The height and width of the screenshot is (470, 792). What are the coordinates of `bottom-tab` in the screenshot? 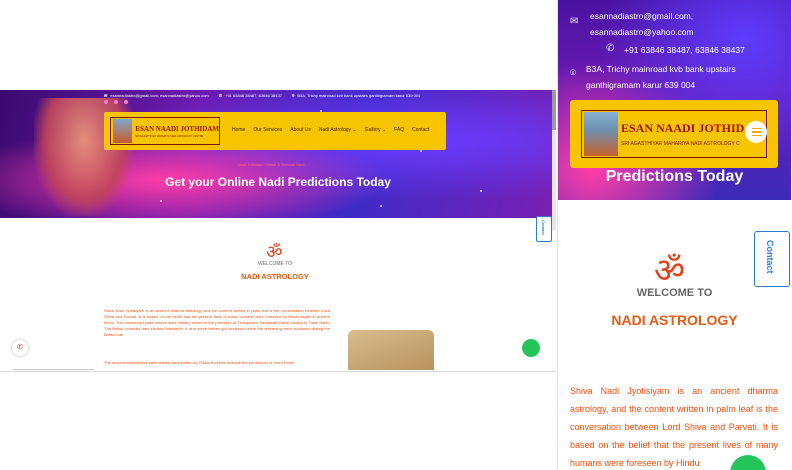 It's located at (53, 370).